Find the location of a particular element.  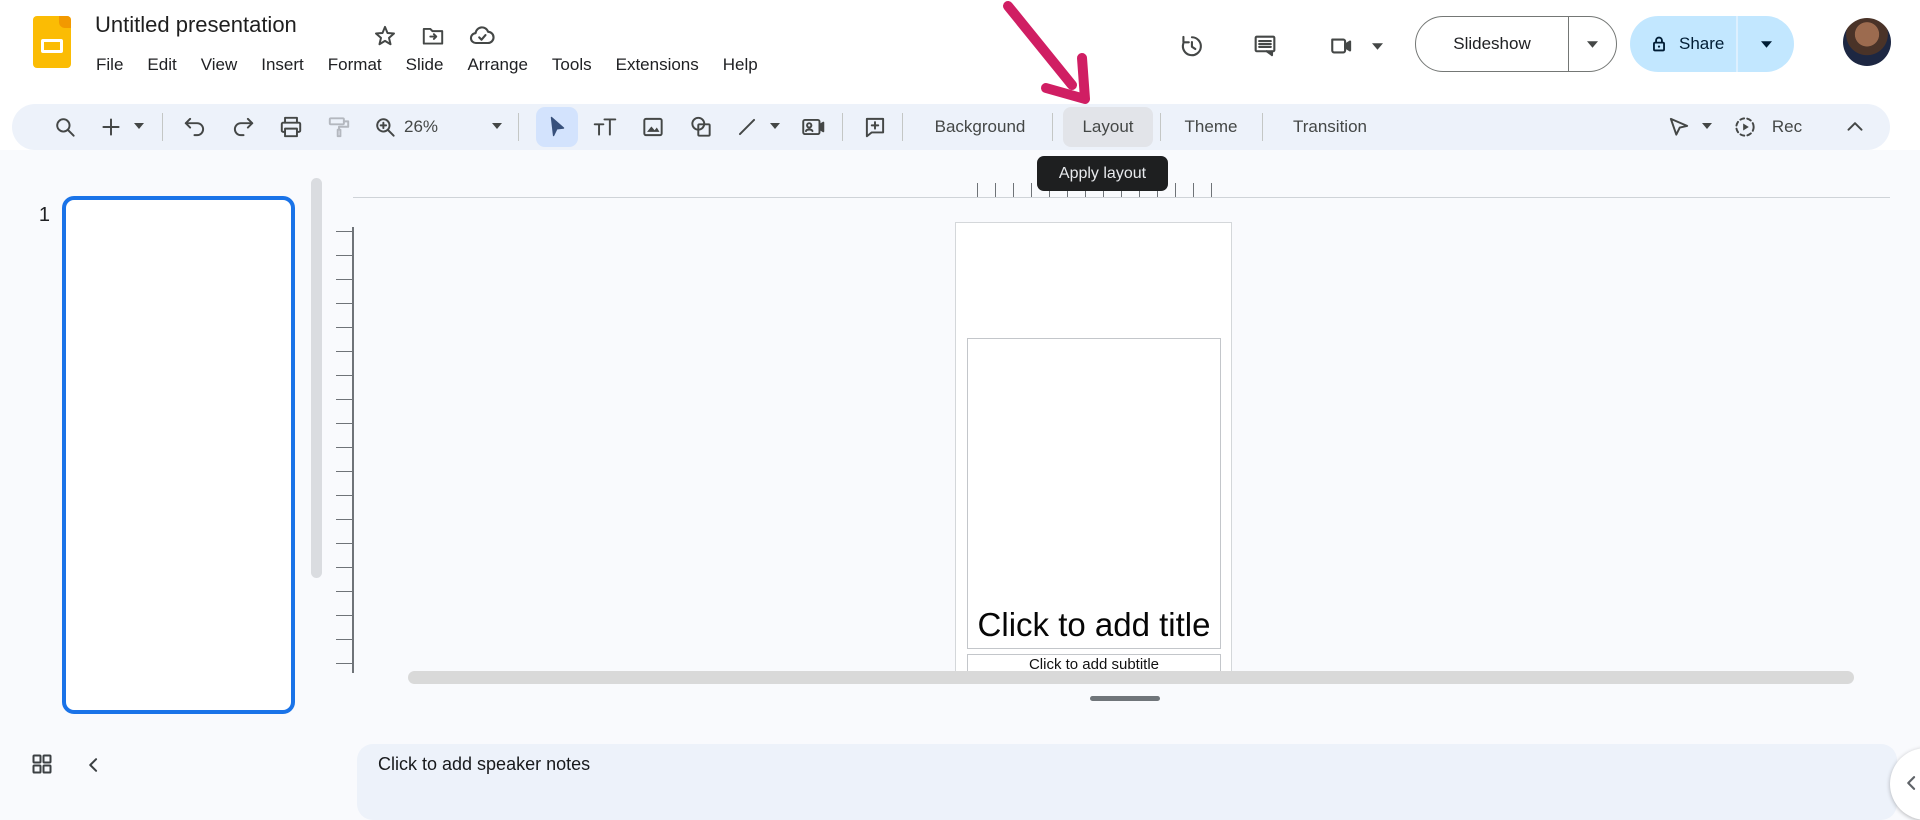

share-dropdown is located at coordinates (1766, 44).